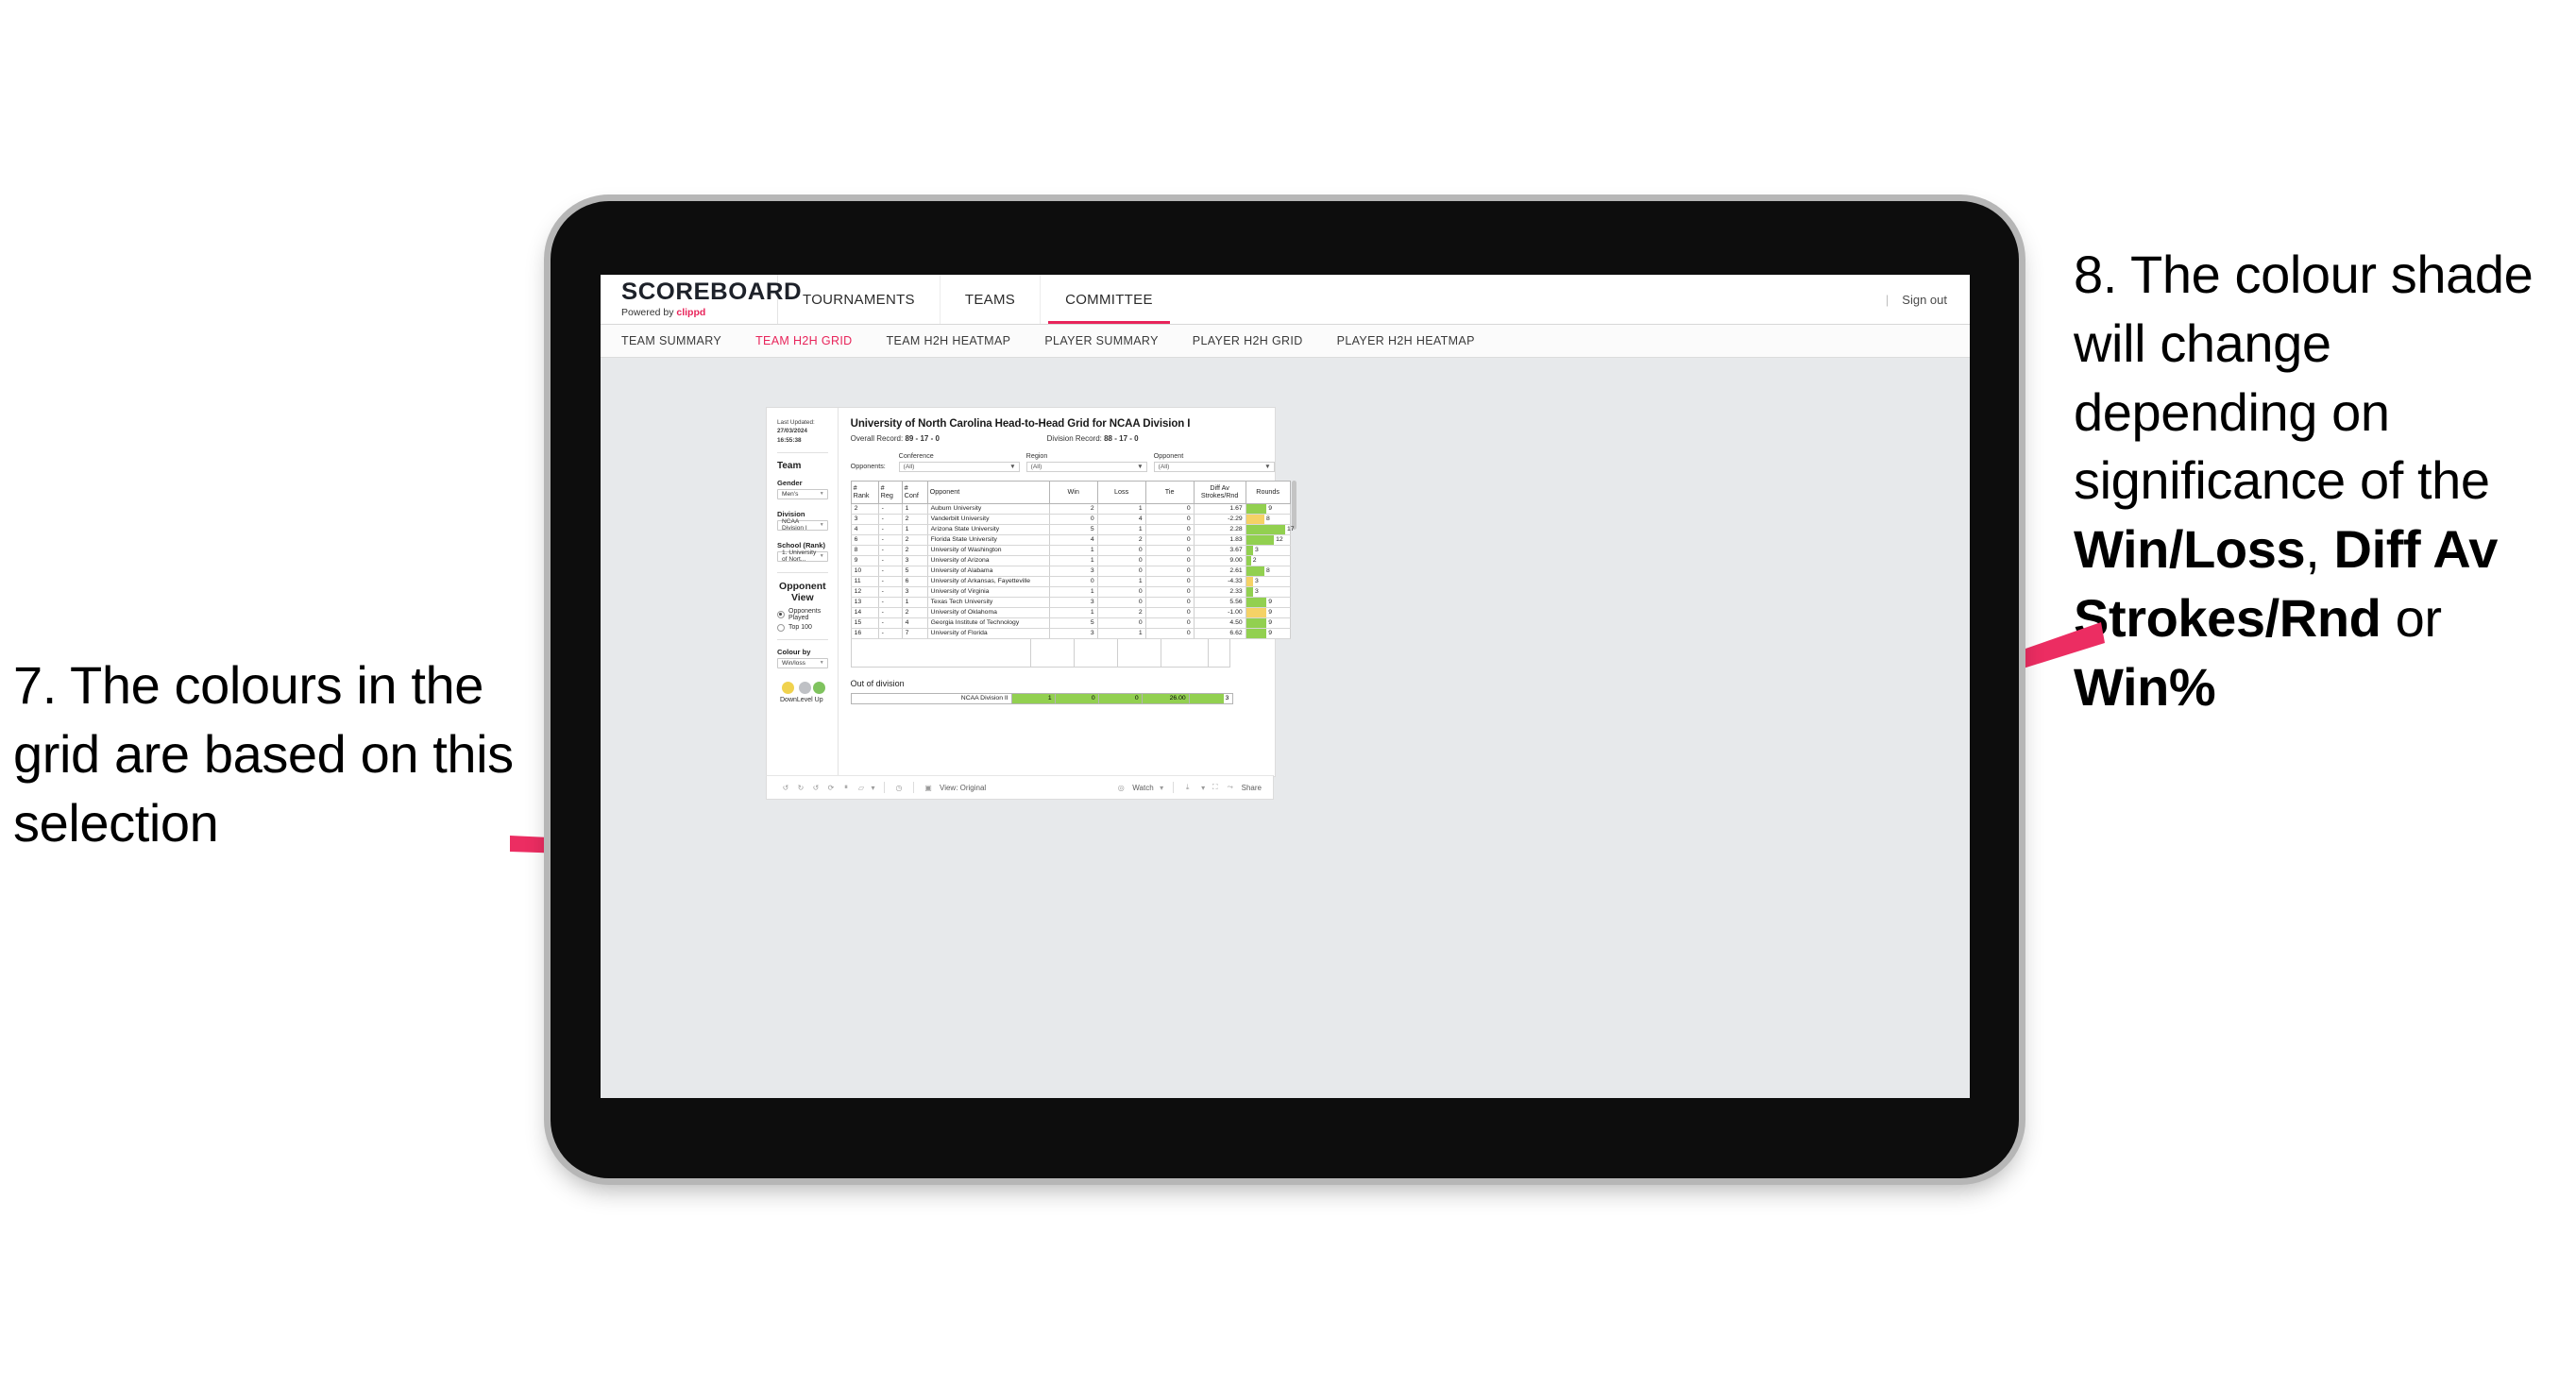 The width and height of the screenshot is (2576, 1386). I want to click on watch-button: ◎ Watch ▾, so click(1139, 787).